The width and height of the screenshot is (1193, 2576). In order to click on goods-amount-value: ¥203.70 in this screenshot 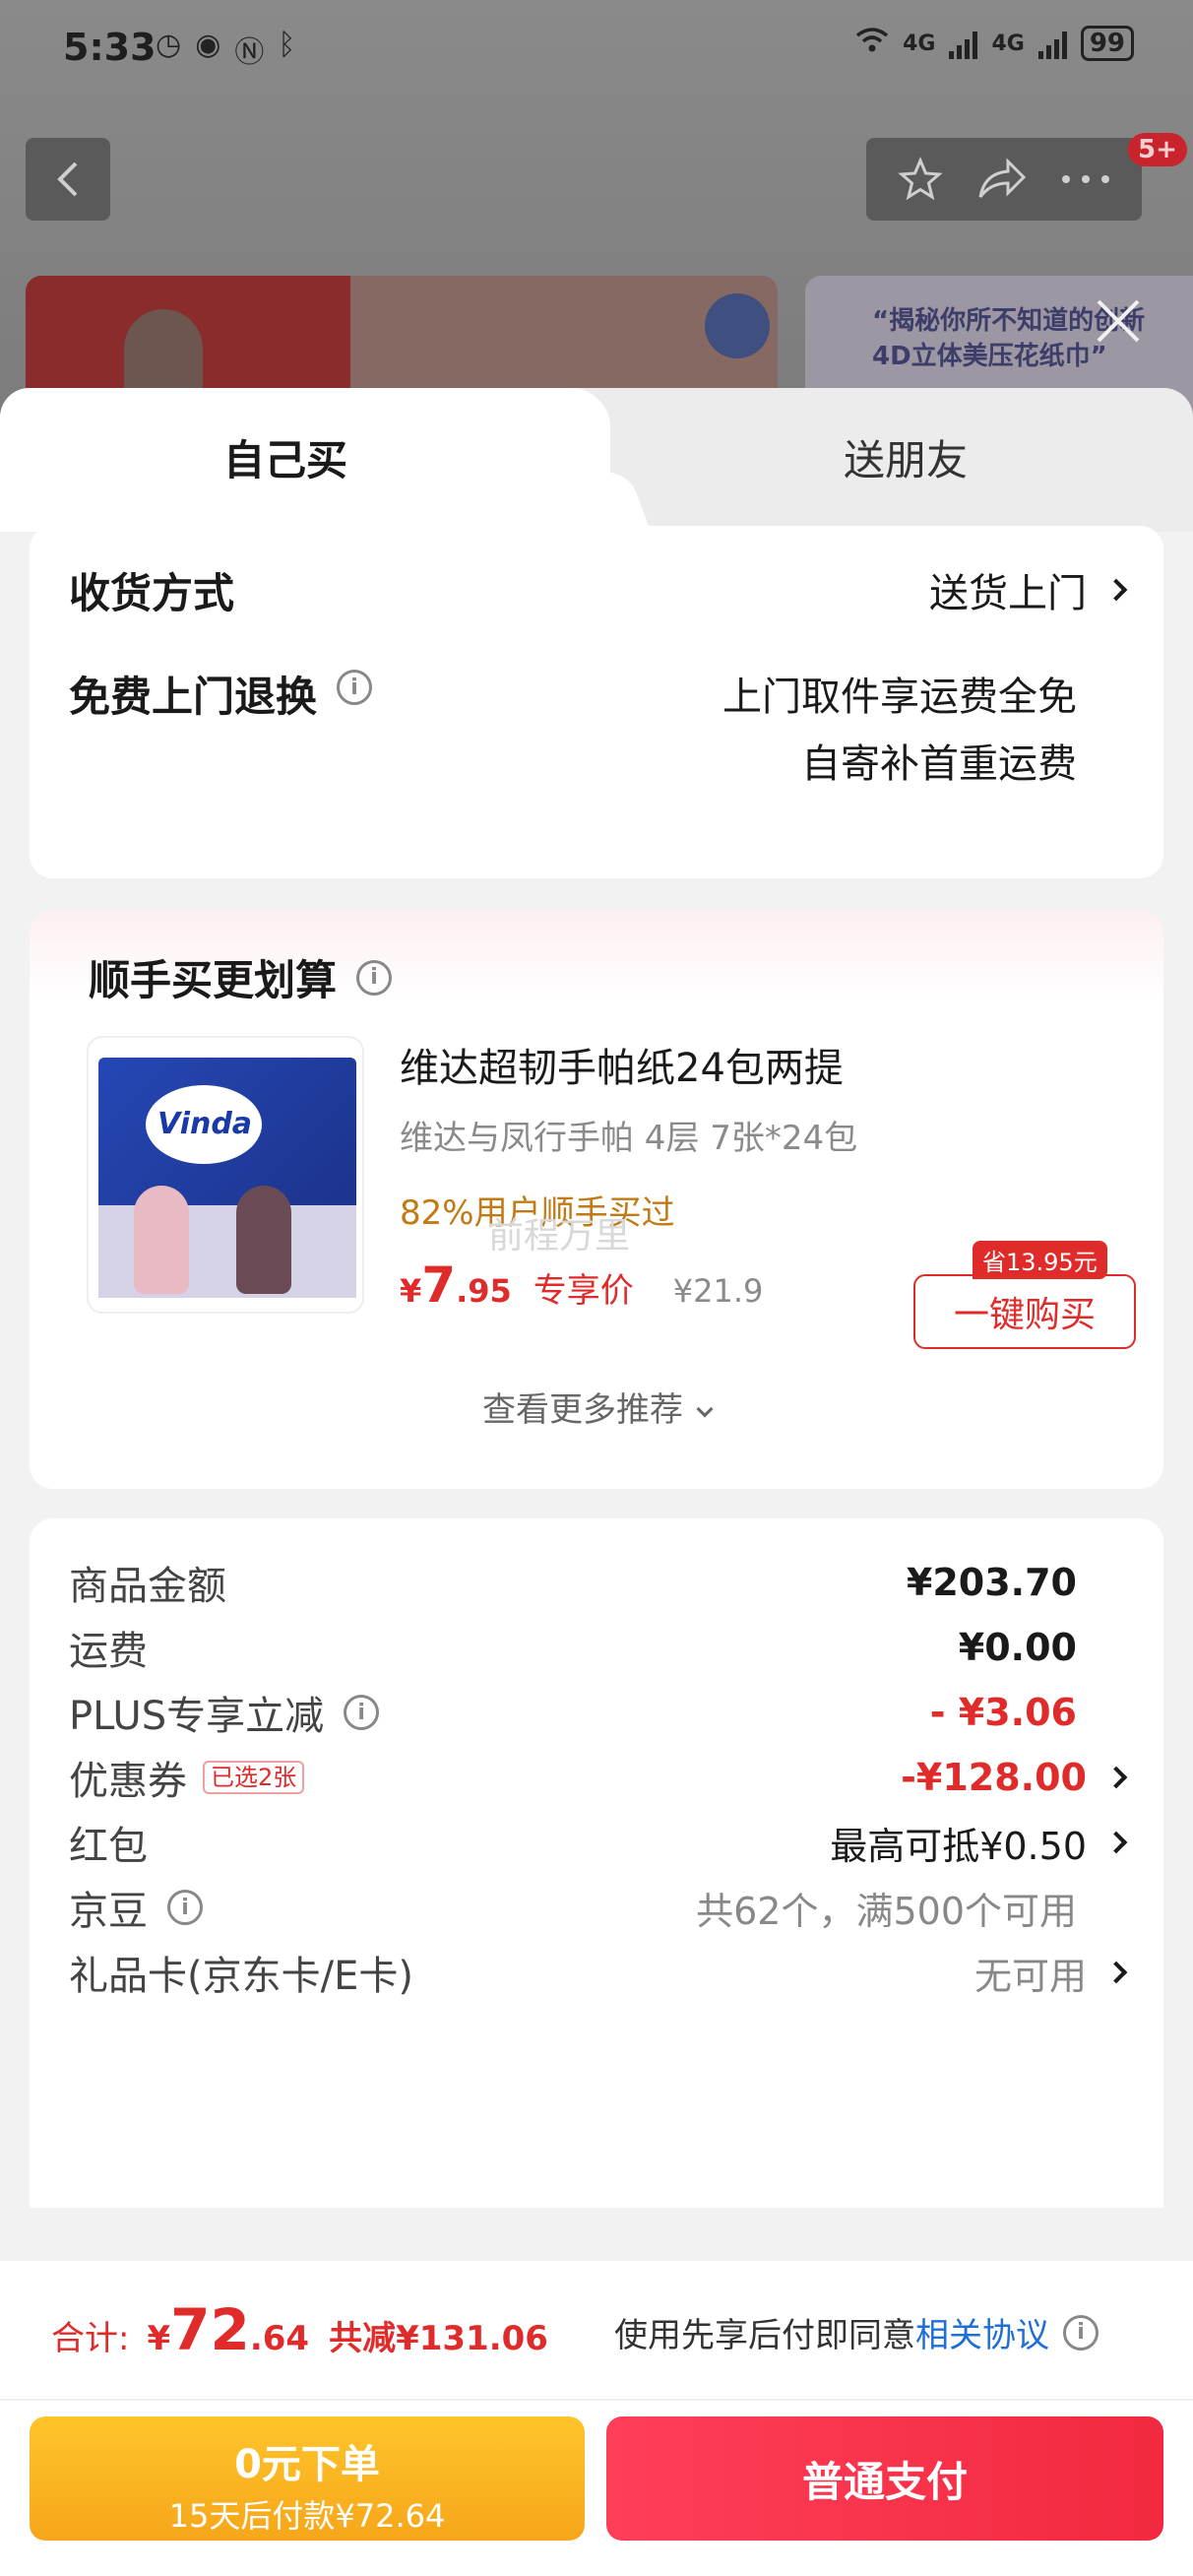, I will do `click(991, 1582)`.